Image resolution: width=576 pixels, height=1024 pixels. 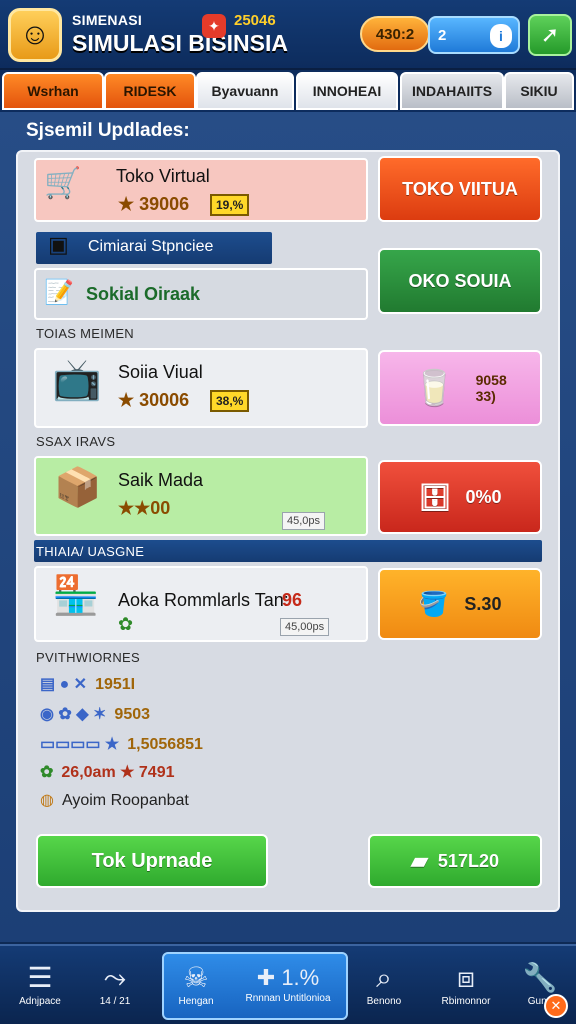 I want to click on list-item-5: ◍ Ayoim Roopanbat, so click(x=114, y=800).